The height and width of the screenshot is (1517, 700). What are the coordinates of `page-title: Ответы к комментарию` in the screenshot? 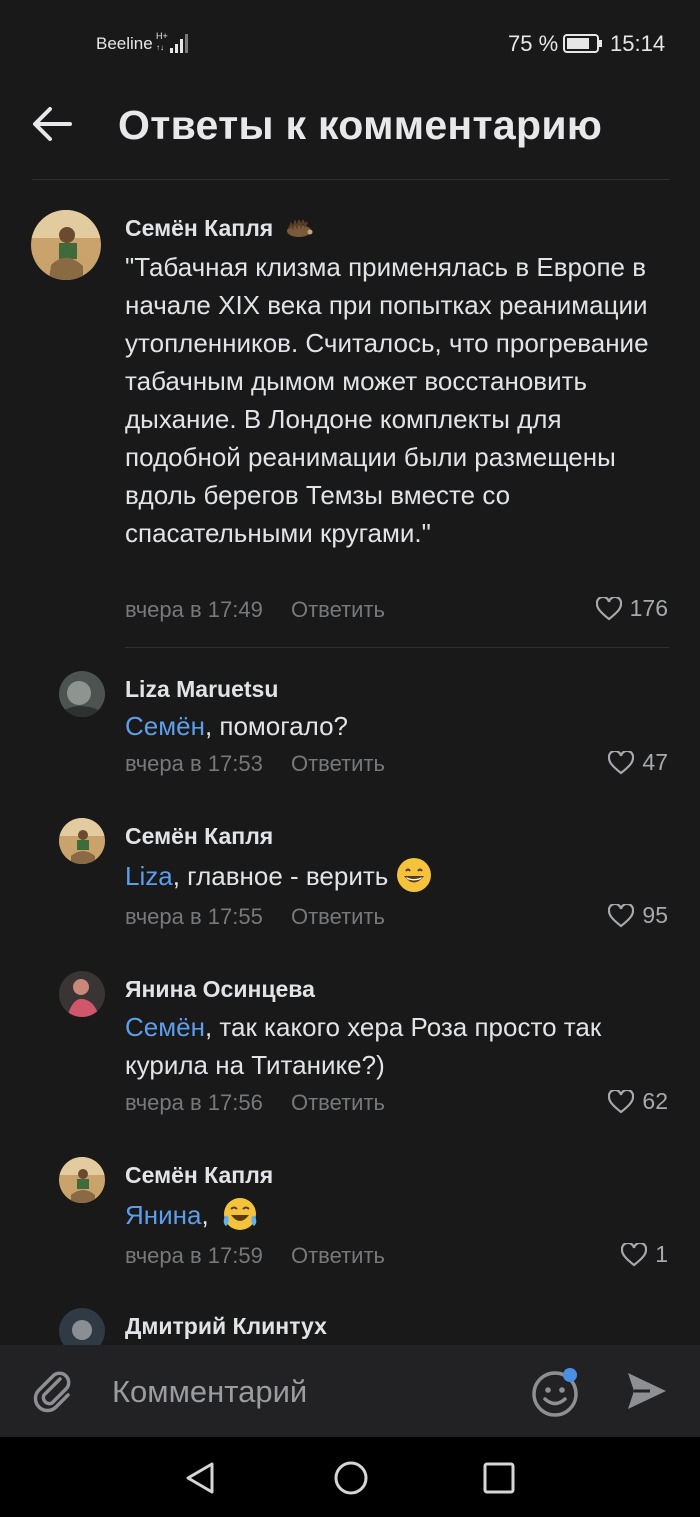 It's located at (360, 125).